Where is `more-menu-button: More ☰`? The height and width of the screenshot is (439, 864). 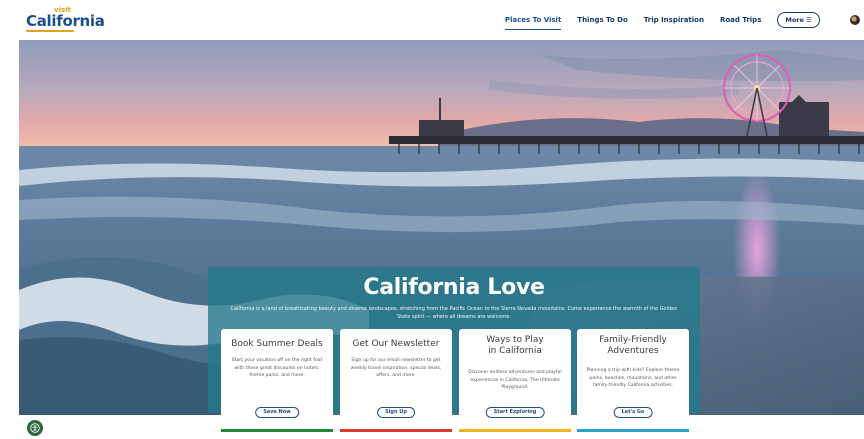
more-menu-button: More ☰ is located at coordinates (798, 20).